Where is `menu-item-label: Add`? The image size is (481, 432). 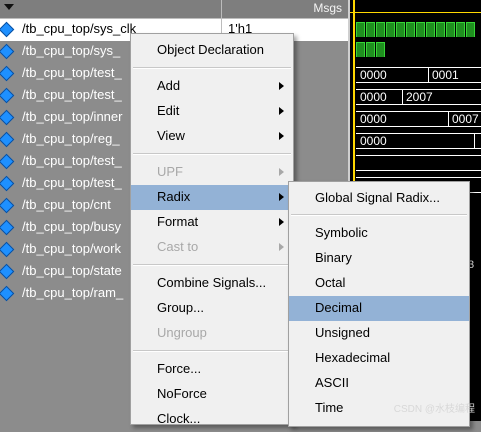 menu-item-label: Add is located at coordinates (169, 85).